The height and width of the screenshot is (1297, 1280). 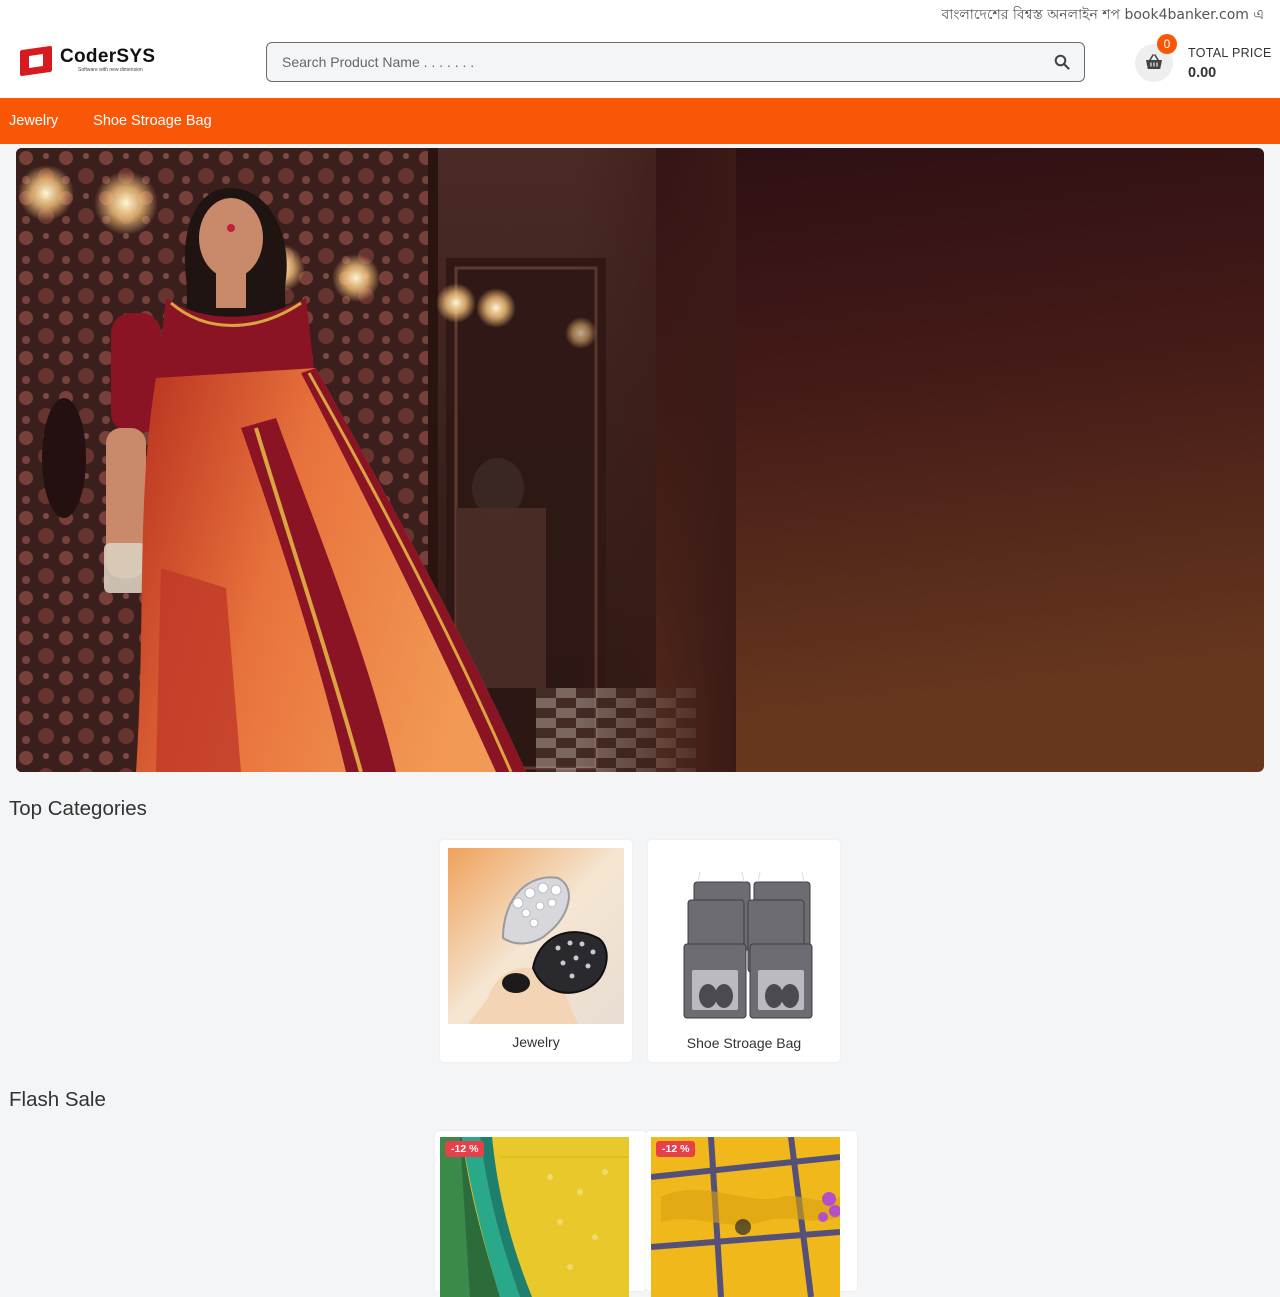 What do you see at coordinates (1063, 63) in the screenshot?
I see `search-icon` at bounding box center [1063, 63].